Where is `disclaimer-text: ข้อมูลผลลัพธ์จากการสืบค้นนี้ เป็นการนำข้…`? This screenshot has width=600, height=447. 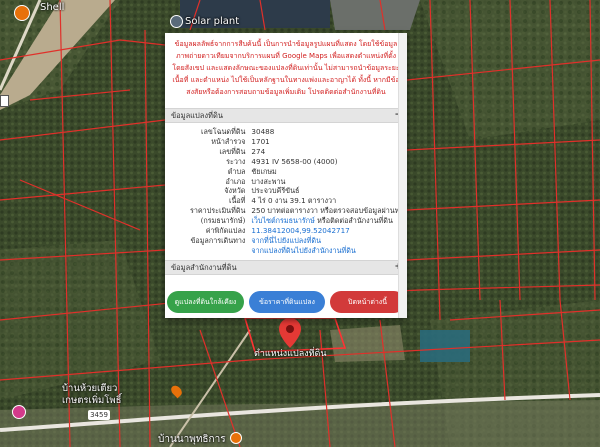
disclaimer-text: ข้อมูลผลลัพธ์จากการสืบค้นนี้ เป็นการนำข้… is located at coordinates (286, 68).